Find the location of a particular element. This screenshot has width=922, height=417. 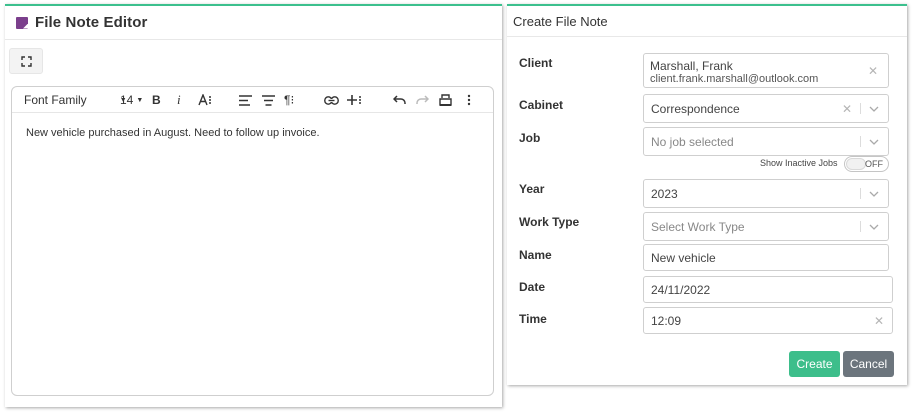

redo-button is located at coordinates (422, 100).